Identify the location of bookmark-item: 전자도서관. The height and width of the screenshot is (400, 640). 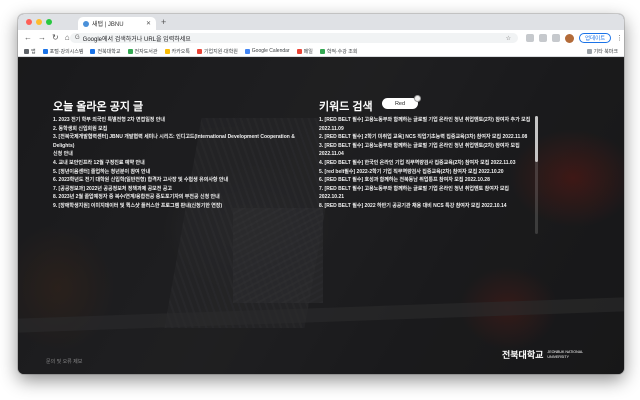
(142, 51).